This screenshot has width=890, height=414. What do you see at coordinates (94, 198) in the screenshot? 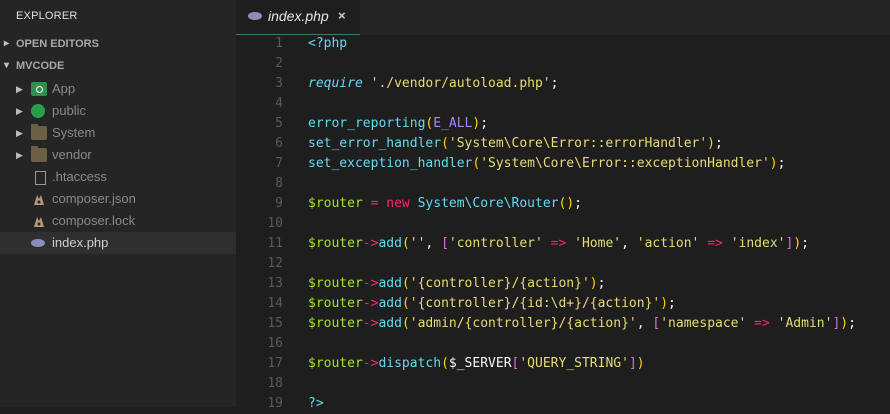
I see `tree-item-label: composer.json` at bounding box center [94, 198].